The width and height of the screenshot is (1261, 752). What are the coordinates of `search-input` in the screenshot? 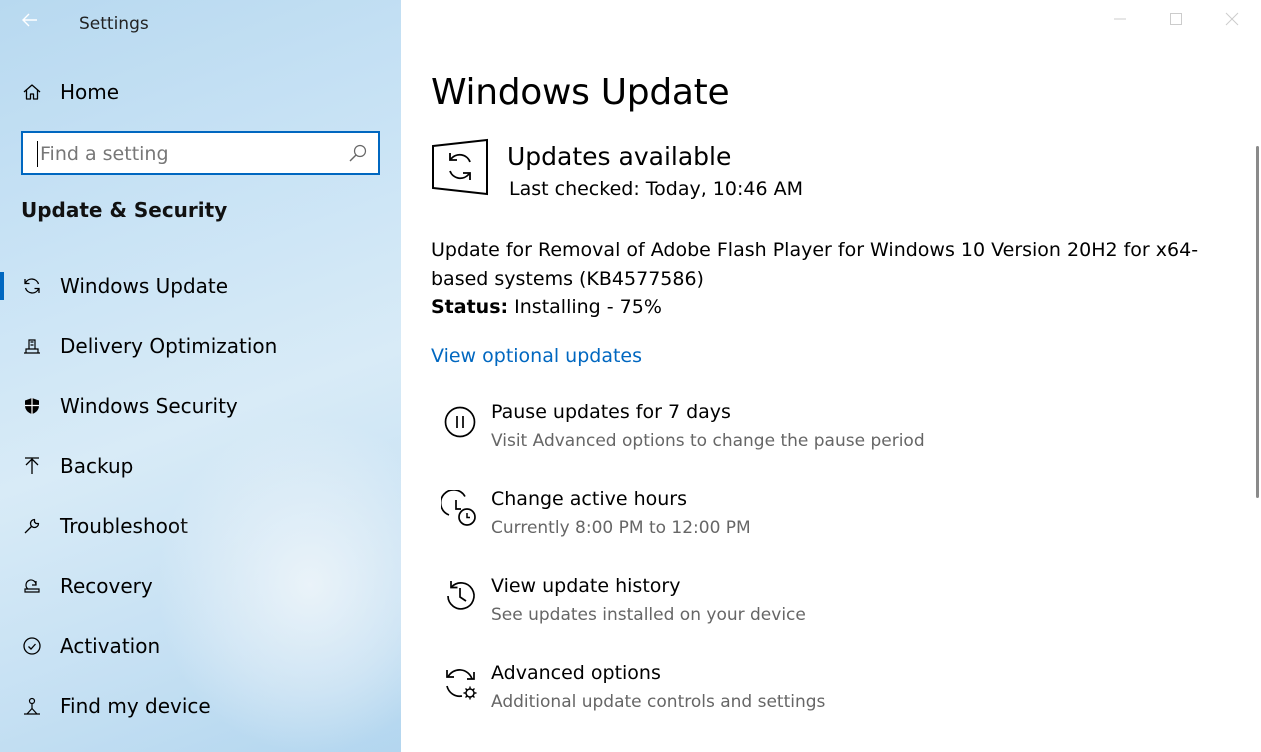 It's located at (187, 154).